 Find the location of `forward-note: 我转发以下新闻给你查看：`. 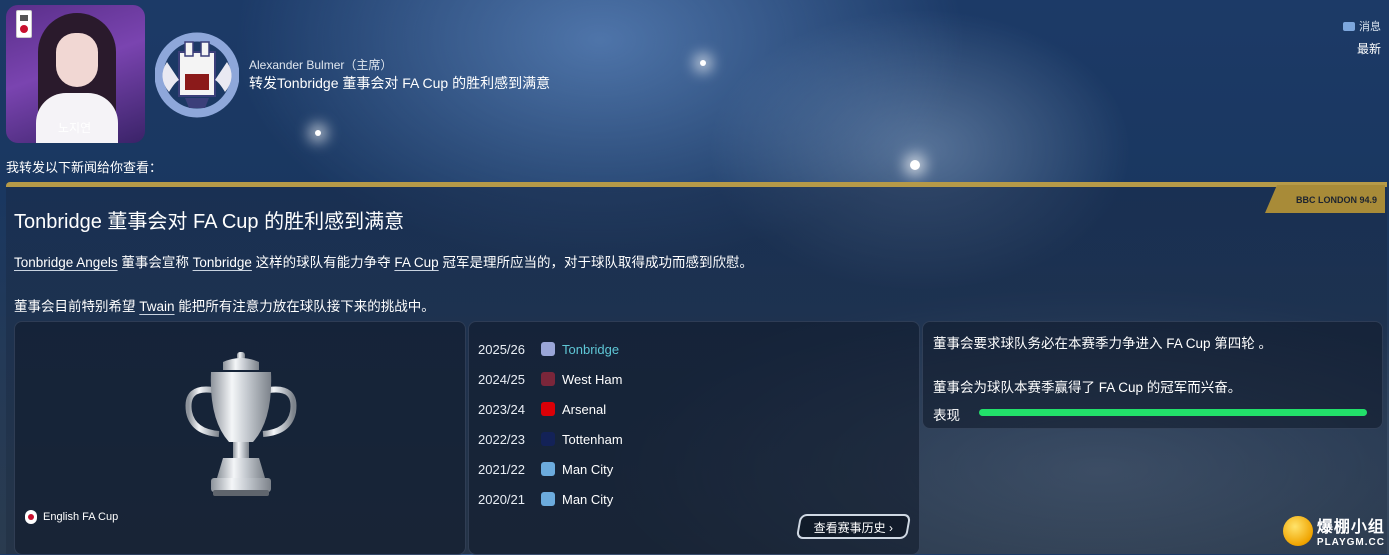

forward-note: 我转发以下新闻给你查看： is located at coordinates (84, 167).